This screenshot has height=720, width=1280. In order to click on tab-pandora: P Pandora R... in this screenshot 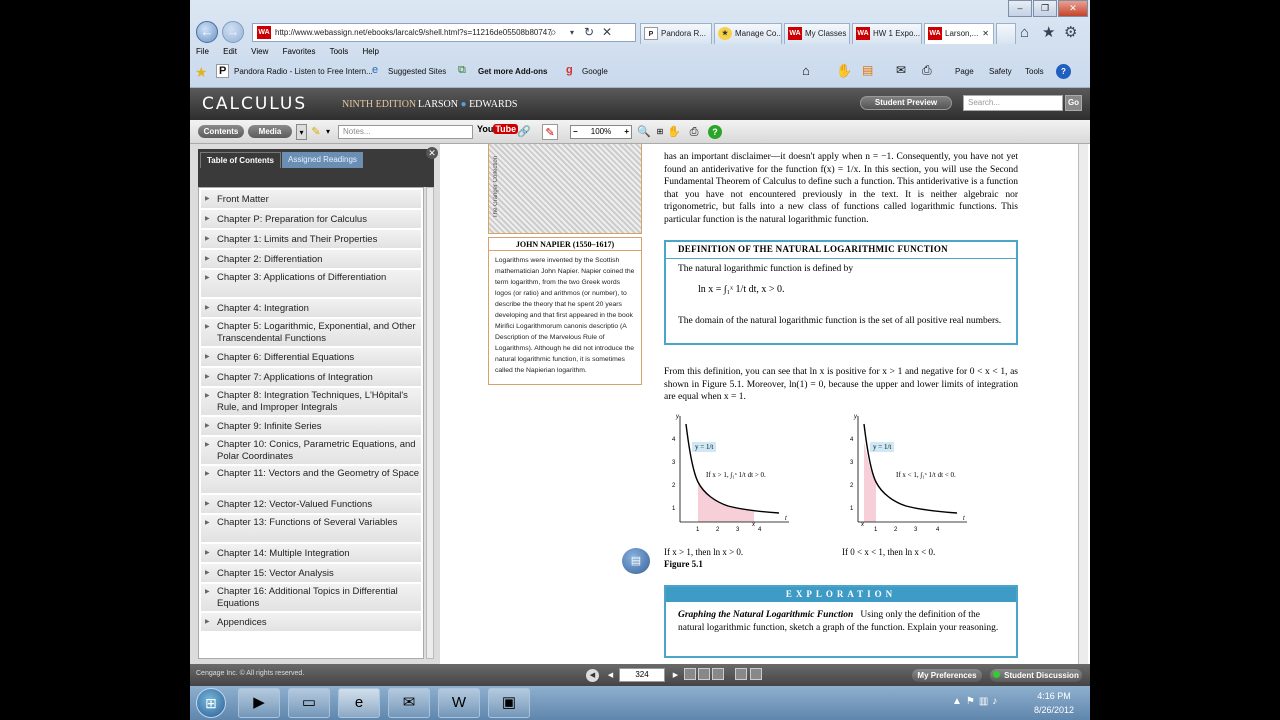, I will do `click(676, 33)`.